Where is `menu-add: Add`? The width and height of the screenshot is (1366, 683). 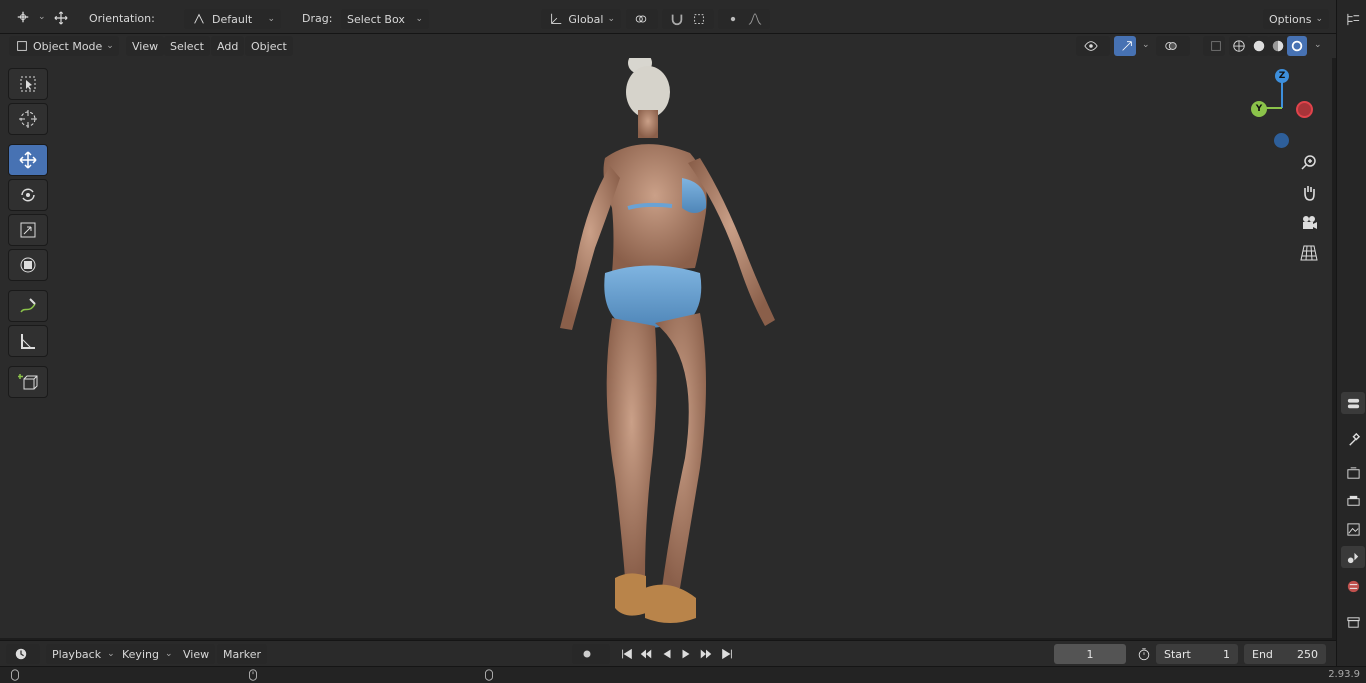
menu-add: Add is located at coordinates (228, 46).